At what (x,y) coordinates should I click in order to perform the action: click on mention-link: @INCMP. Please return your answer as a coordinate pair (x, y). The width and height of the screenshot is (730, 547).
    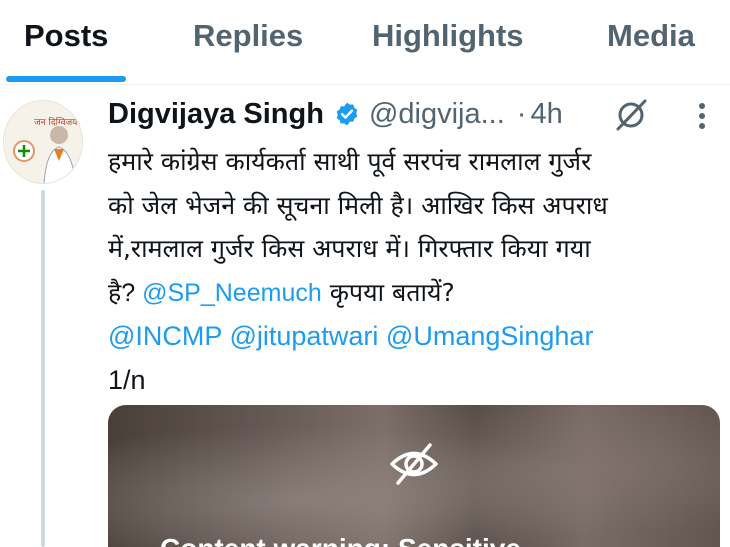
    Looking at the image, I should click on (165, 336).